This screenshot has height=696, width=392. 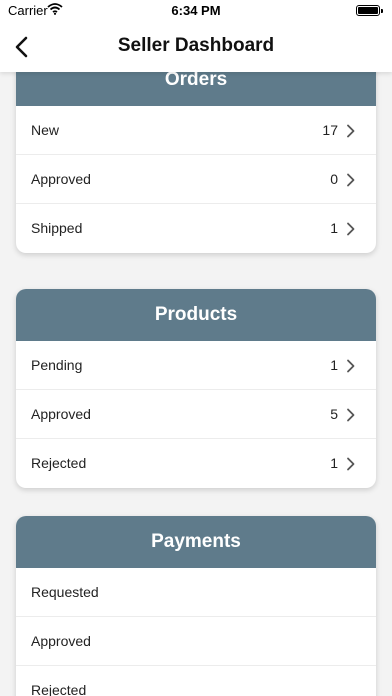 I want to click on row-products-rejected: Rejected 1, so click(x=196, y=463).